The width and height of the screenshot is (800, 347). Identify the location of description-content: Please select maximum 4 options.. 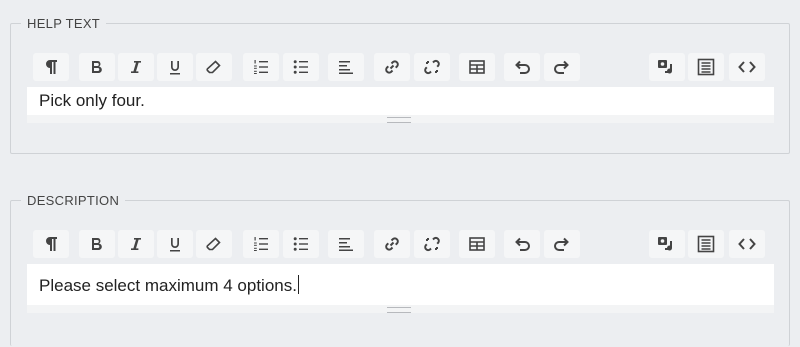
(168, 285).